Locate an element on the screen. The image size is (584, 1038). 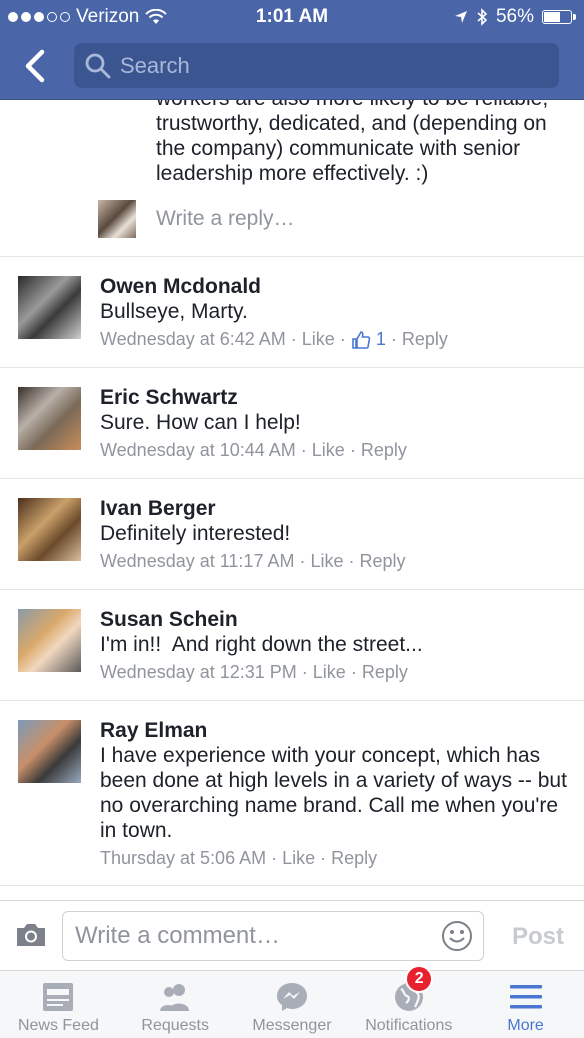
comment-meta: Thursday at 5:06 AM · Like · Reply is located at coordinates (238, 858).